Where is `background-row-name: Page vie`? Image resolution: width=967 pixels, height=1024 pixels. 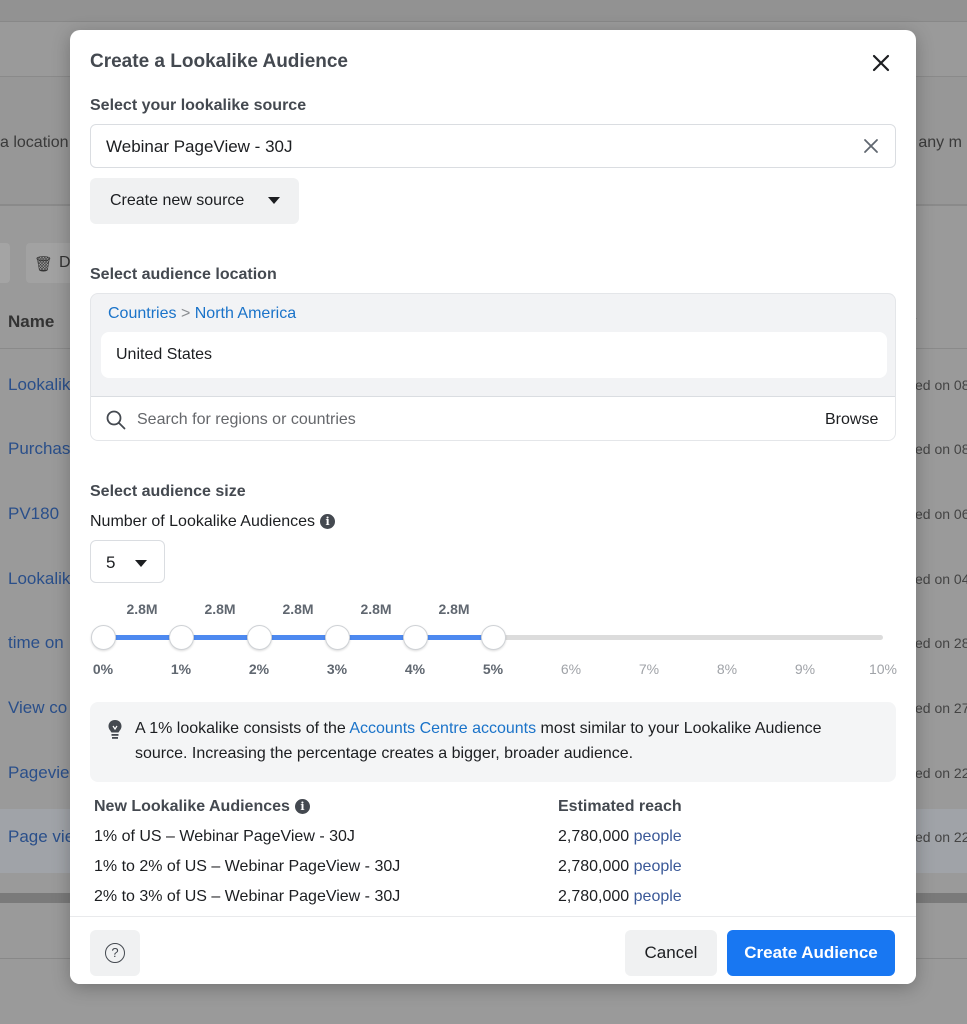
background-row-name: Page vie is located at coordinates (41, 836).